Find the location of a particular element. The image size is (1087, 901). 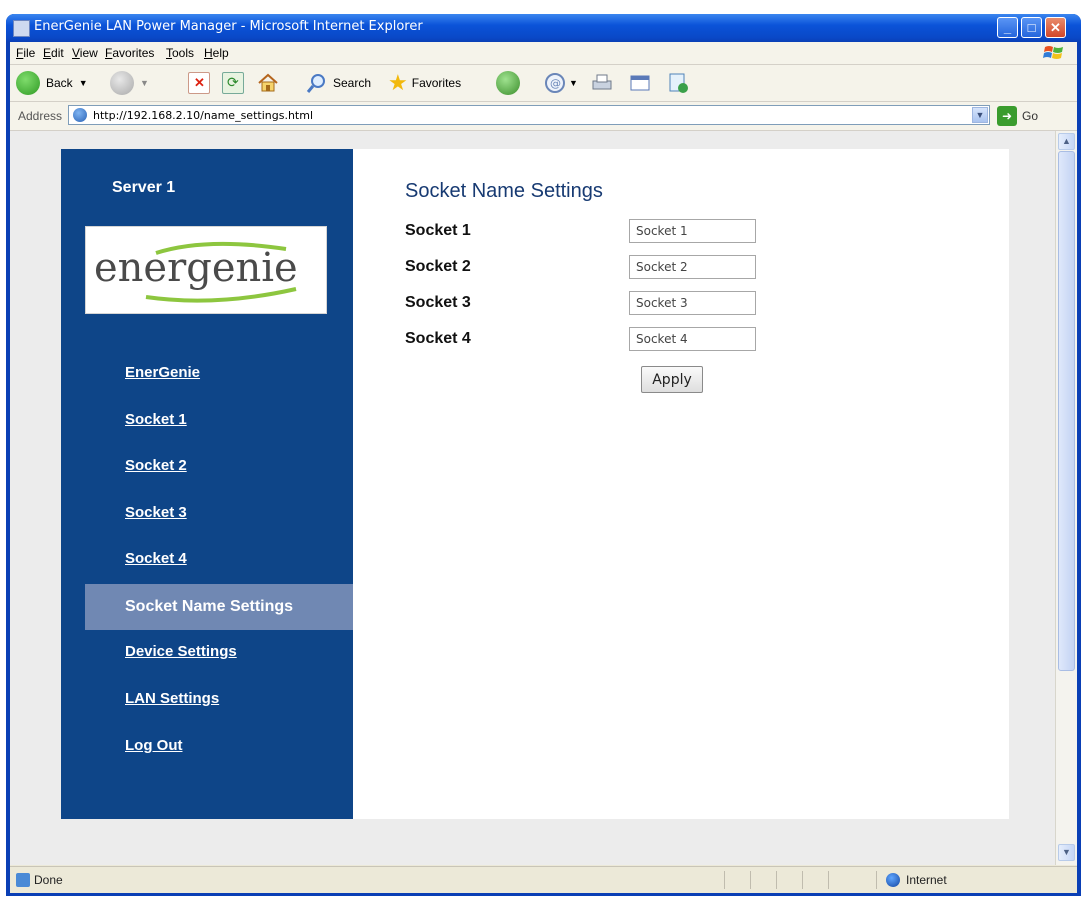

nav-socket-4: Socket 4 is located at coordinates (156, 558).